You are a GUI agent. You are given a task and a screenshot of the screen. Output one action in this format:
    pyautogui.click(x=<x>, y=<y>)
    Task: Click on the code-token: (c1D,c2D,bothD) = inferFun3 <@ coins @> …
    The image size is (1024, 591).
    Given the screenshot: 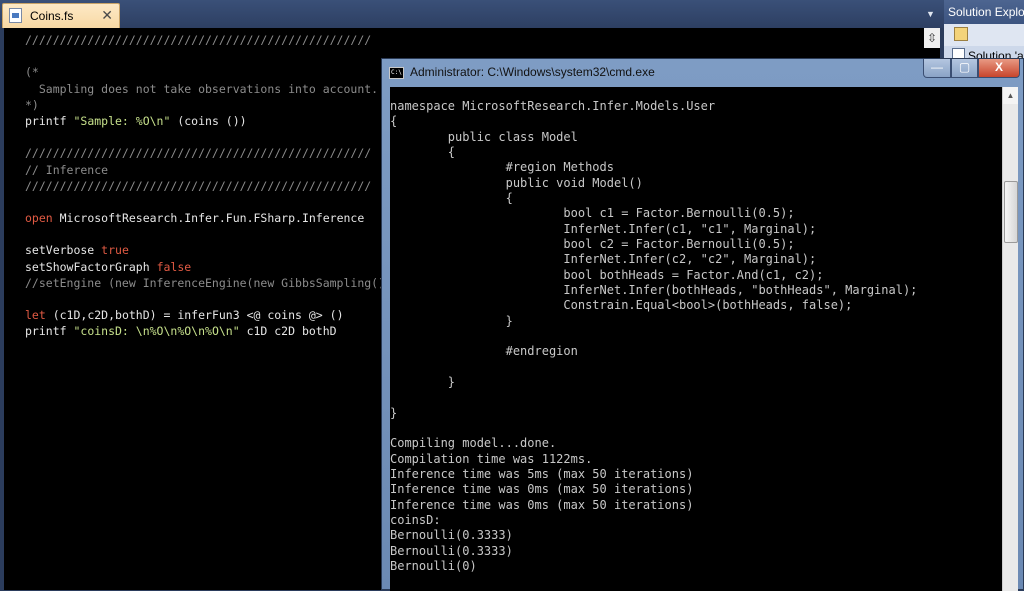 What is the action you would take?
    pyautogui.click(x=194, y=315)
    